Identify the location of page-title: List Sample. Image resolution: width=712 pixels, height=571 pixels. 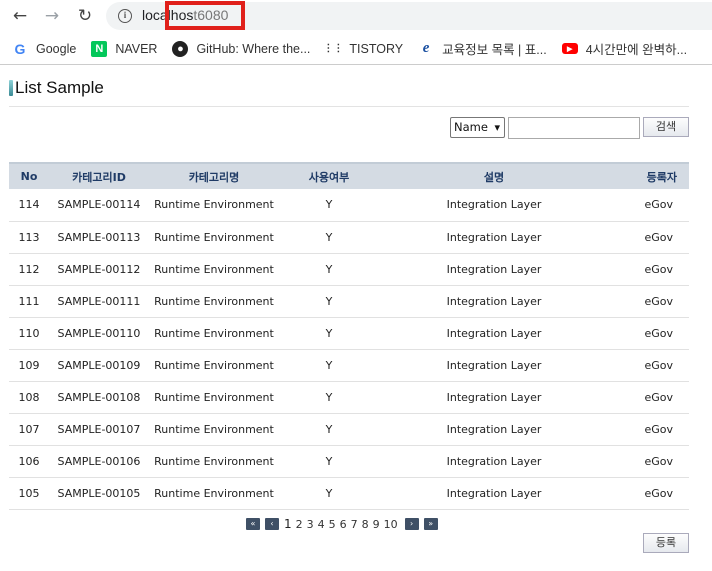
(56, 88).